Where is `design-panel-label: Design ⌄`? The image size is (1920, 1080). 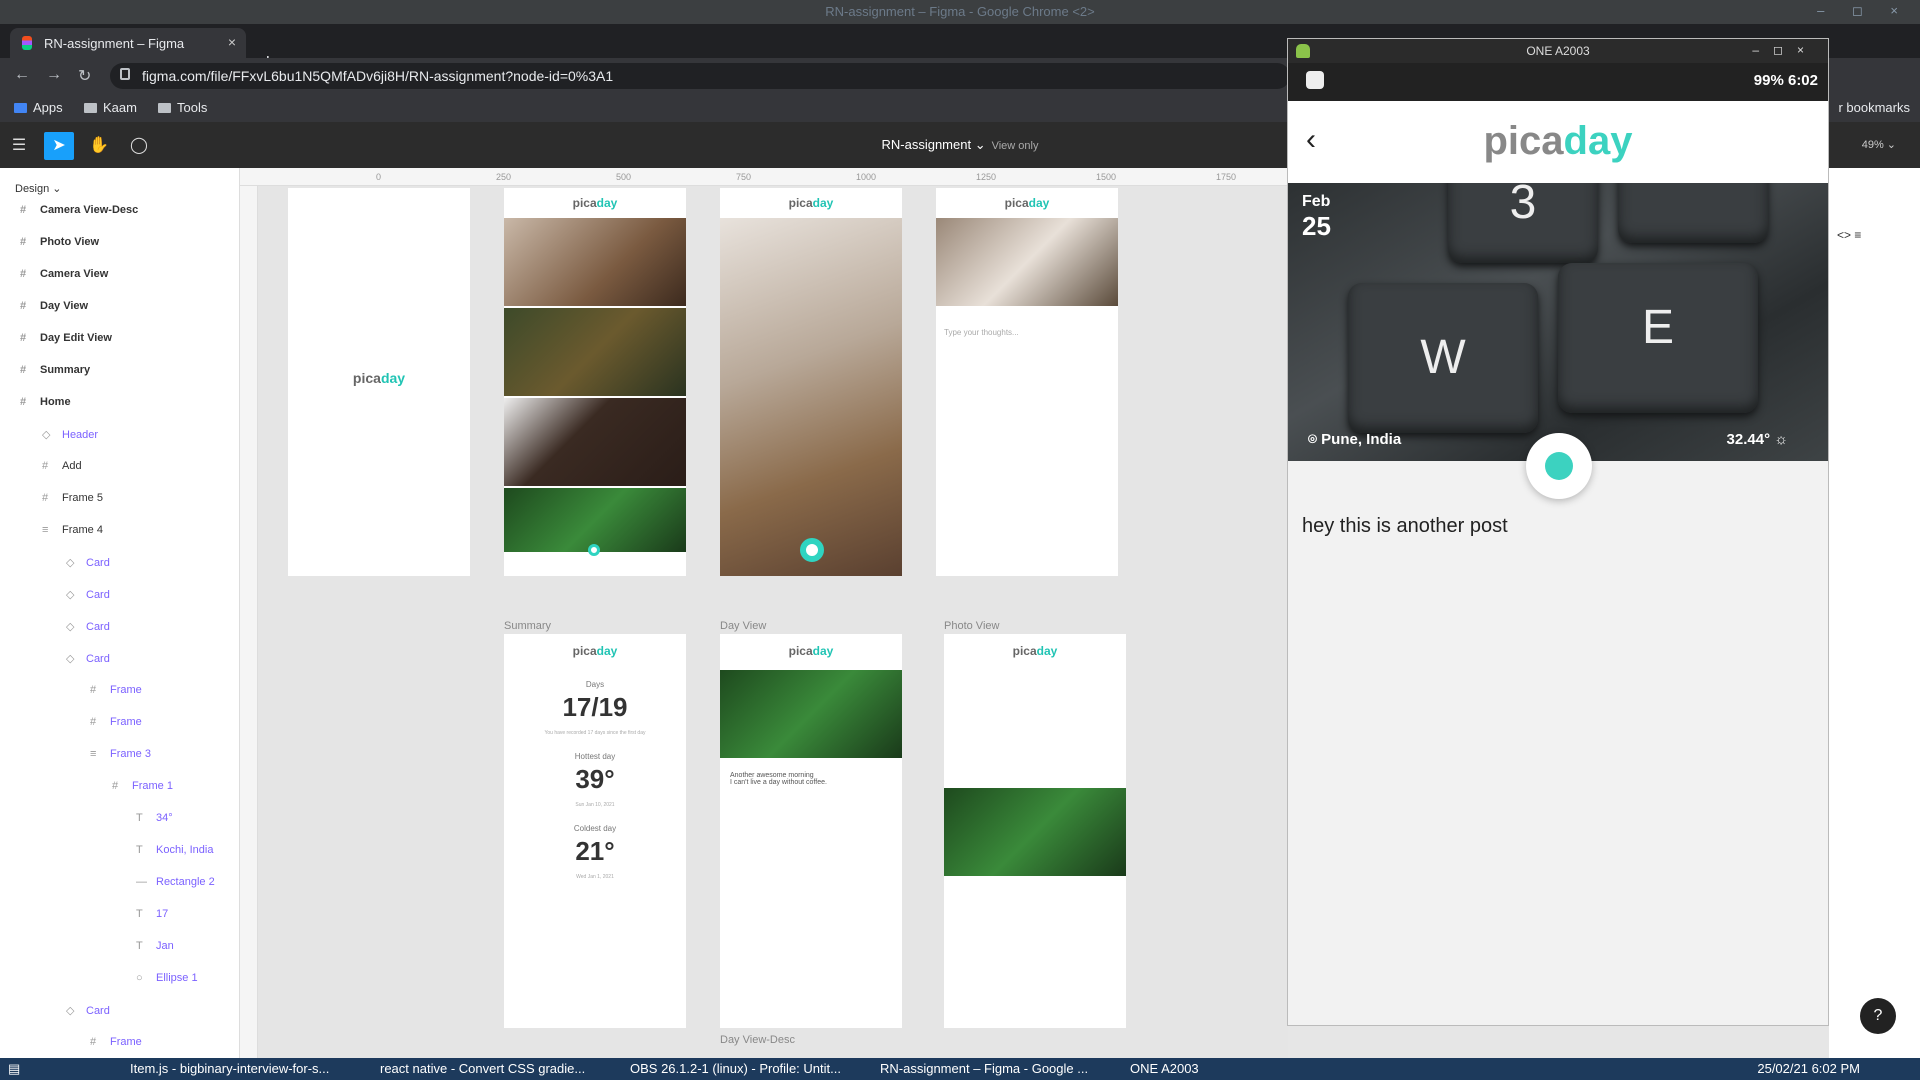
design-panel-label: Design ⌄ is located at coordinates (38, 188).